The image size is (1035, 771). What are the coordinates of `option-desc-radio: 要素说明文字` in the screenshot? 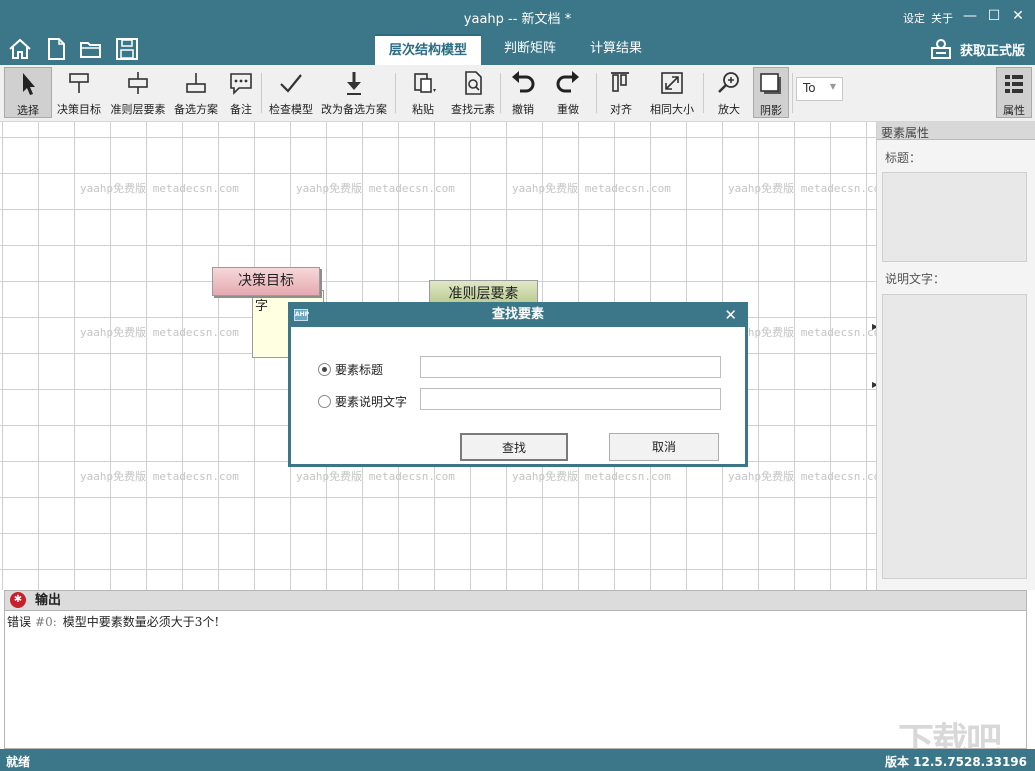 It's located at (362, 401).